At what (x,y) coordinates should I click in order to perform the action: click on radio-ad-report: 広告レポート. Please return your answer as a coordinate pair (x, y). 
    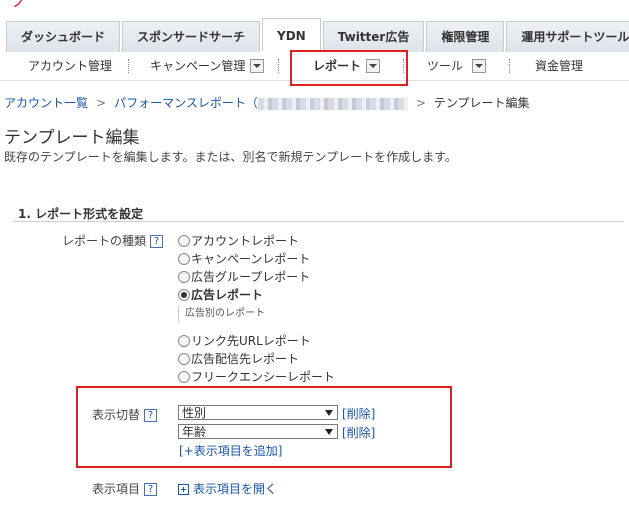
    Looking at the image, I should click on (220, 294).